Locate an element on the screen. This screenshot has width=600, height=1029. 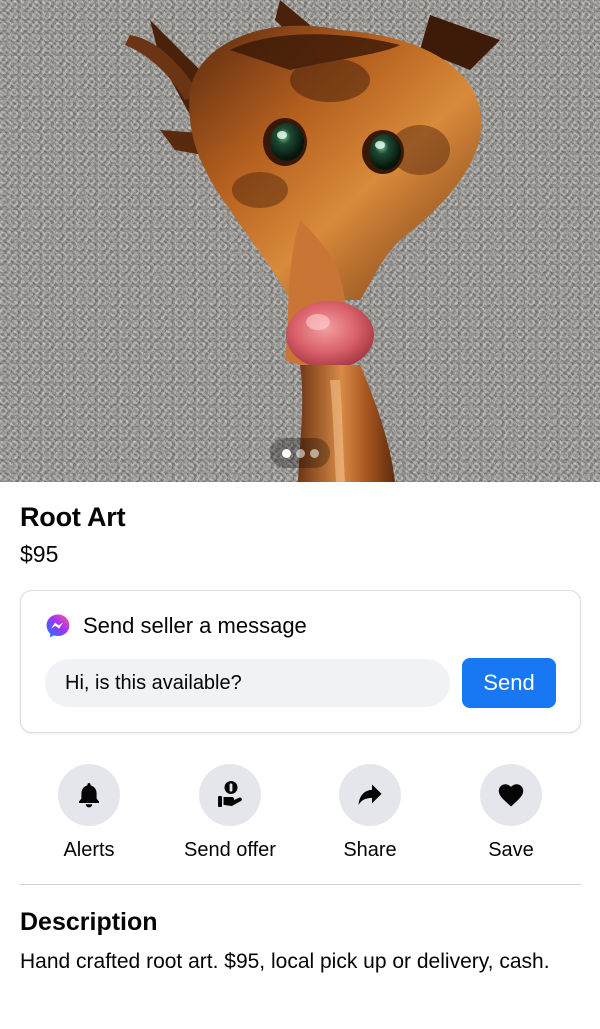
photo-pagination is located at coordinates (300, 453).